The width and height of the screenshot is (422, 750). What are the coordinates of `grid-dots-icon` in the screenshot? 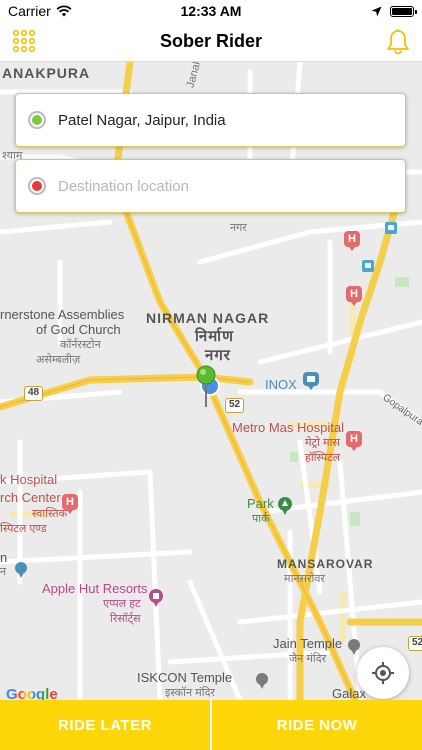 It's located at (24, 41).